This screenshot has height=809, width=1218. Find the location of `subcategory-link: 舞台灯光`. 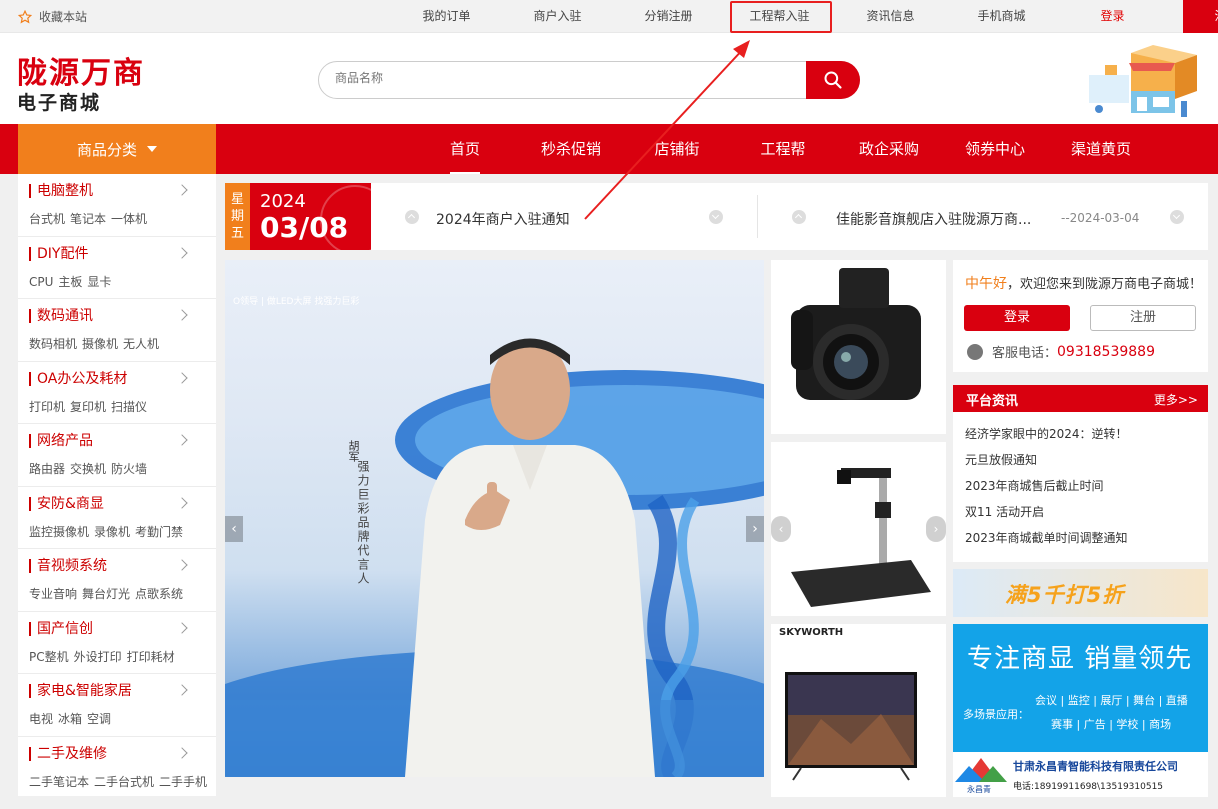

subcategory-link: 舞台灯光 is located at coordinates (106, 594).